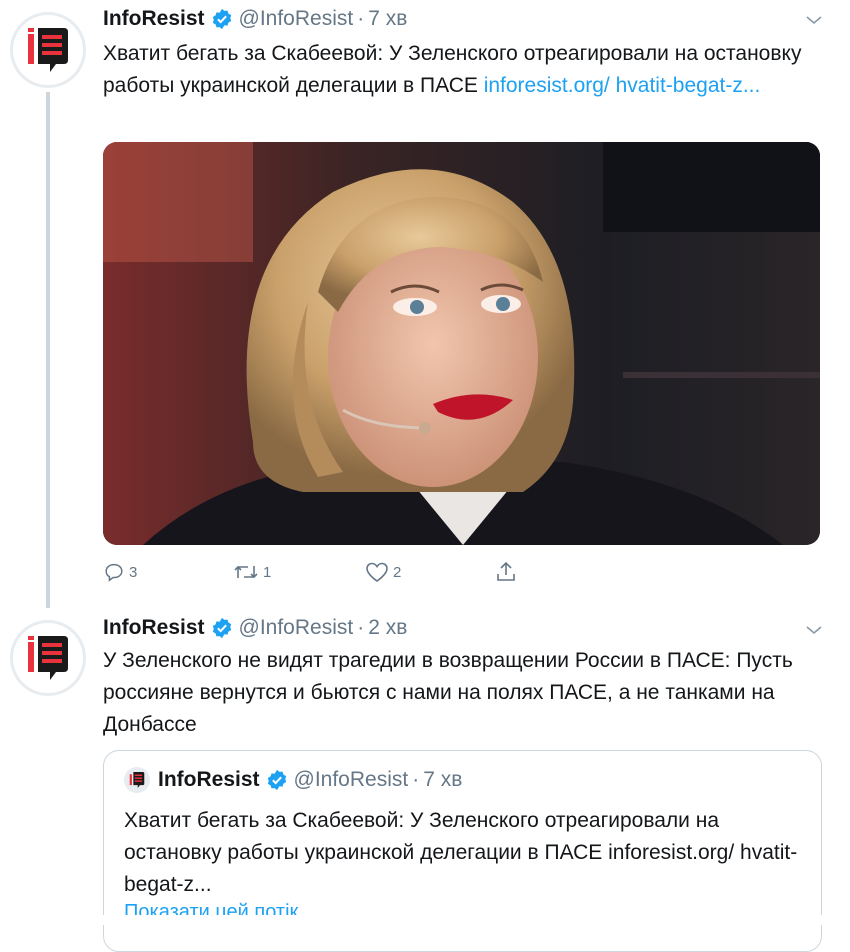 This screenshot has height=952, width=850. Describe the element at coordinates (387, 19) in the screenshot. I see `timestamp: 7 хв` at that location.